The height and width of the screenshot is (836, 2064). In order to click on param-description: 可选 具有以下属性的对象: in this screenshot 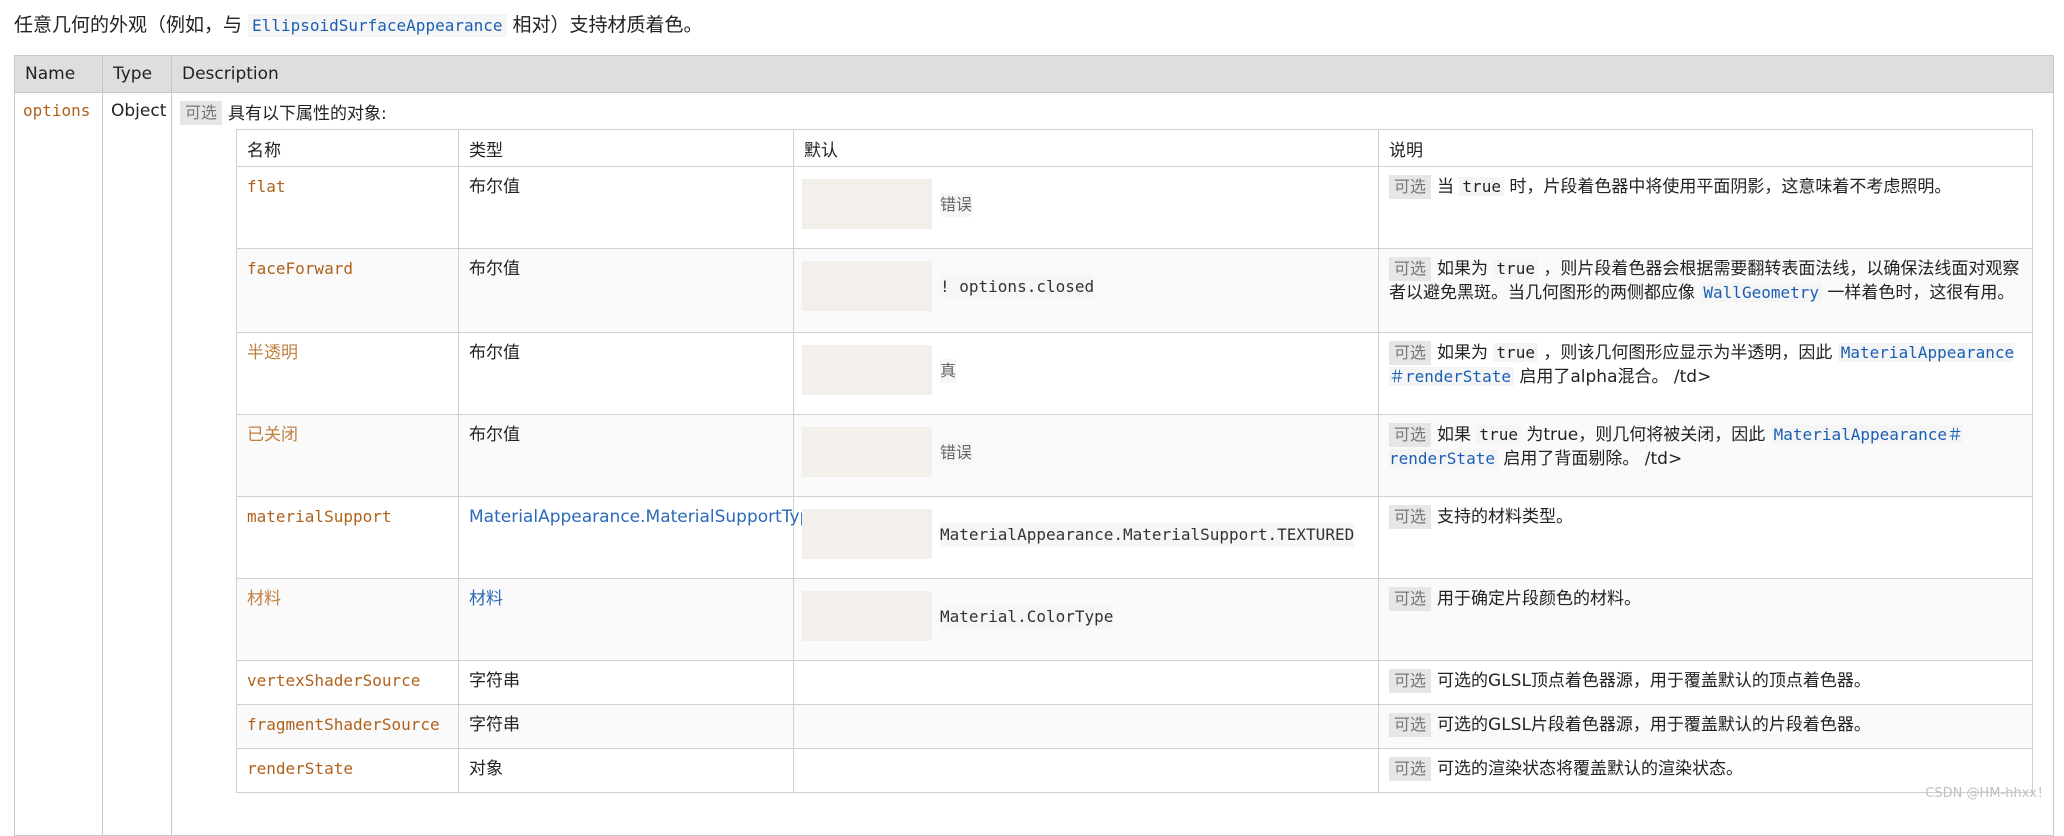, I will do `click(1112, 114)`.